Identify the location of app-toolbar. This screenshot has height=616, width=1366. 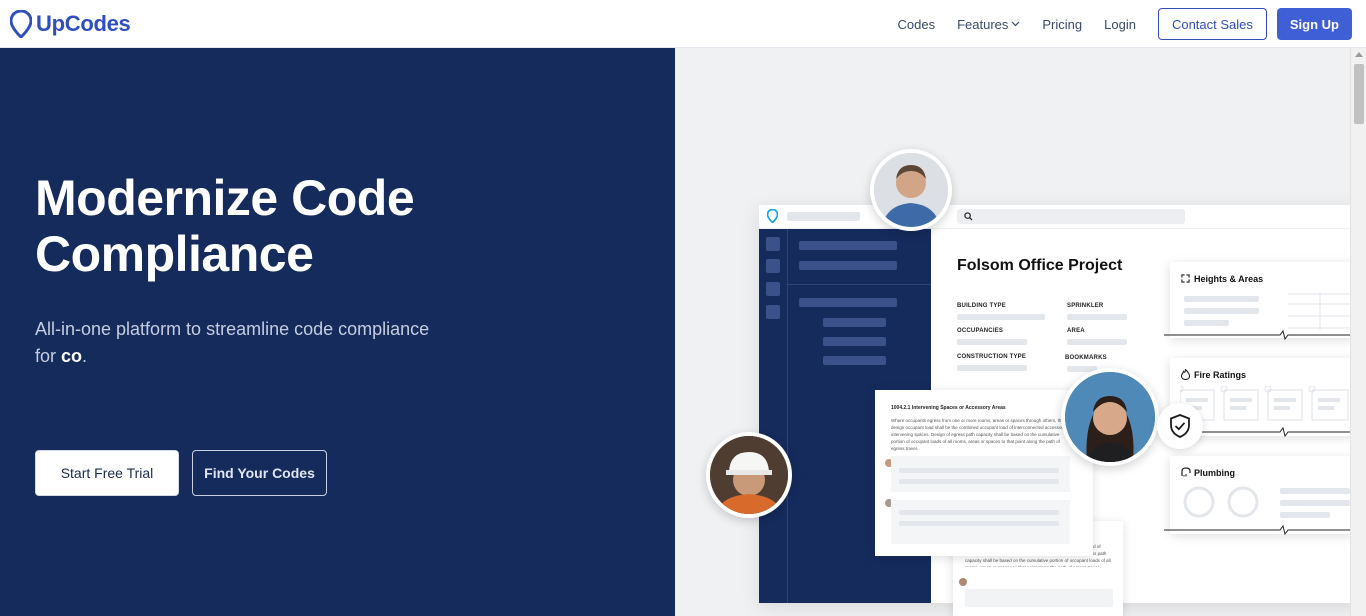
(1054, 217).